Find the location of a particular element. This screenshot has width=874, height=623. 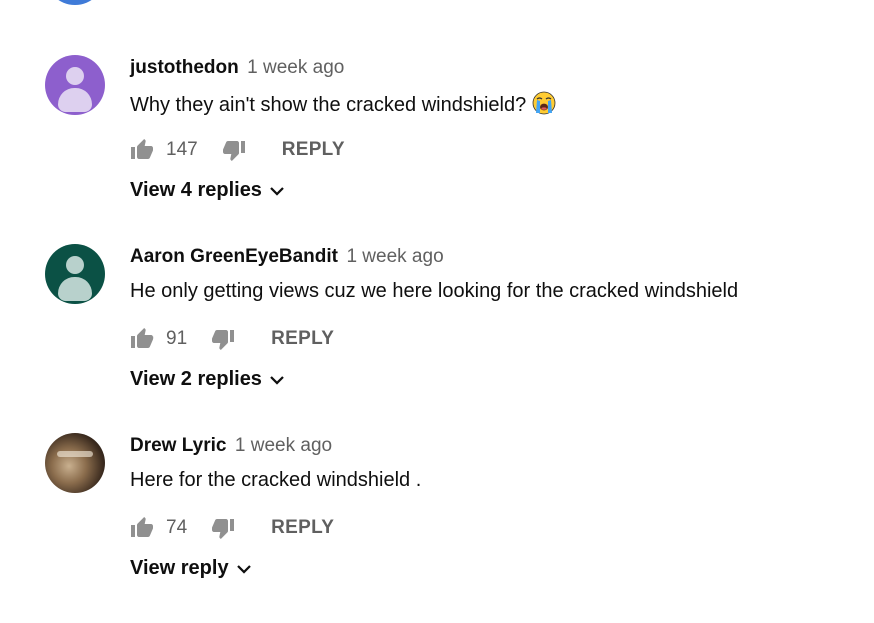

like-count: 147 is located at coordinates (182, 149).